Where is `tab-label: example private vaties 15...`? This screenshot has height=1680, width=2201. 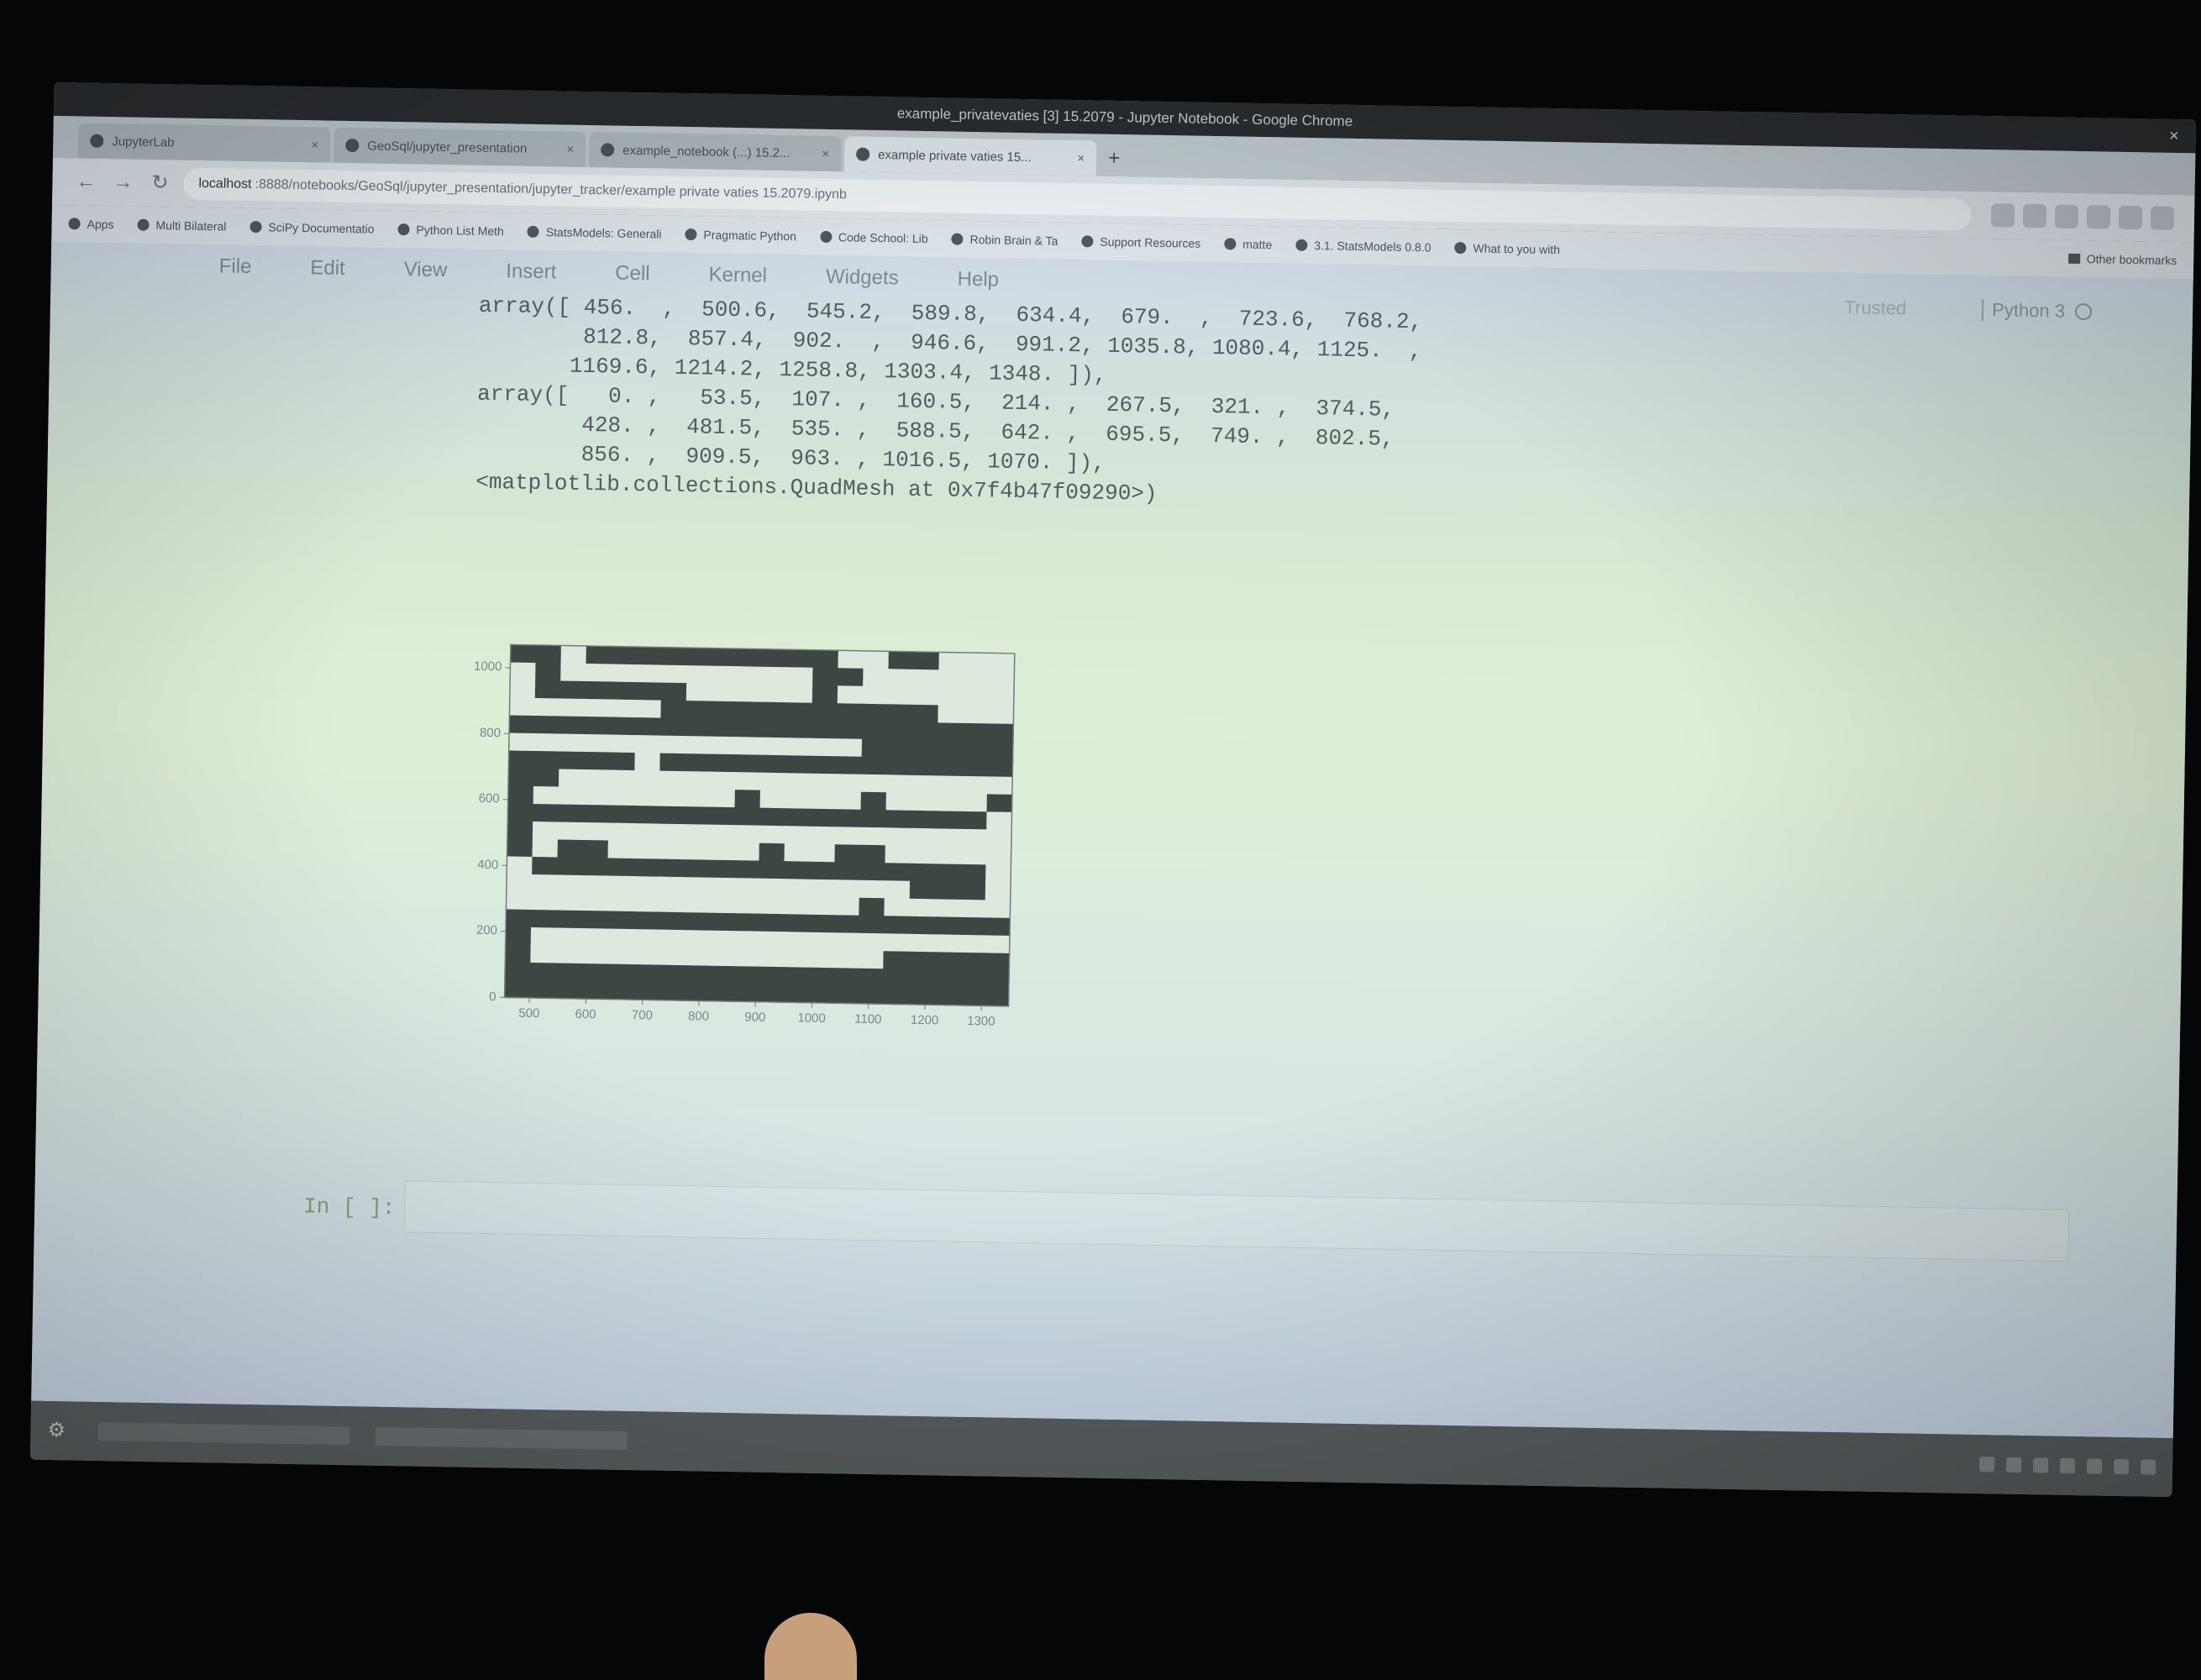 tab-label: example private vaties 15... is located at coordinates (974, 156).